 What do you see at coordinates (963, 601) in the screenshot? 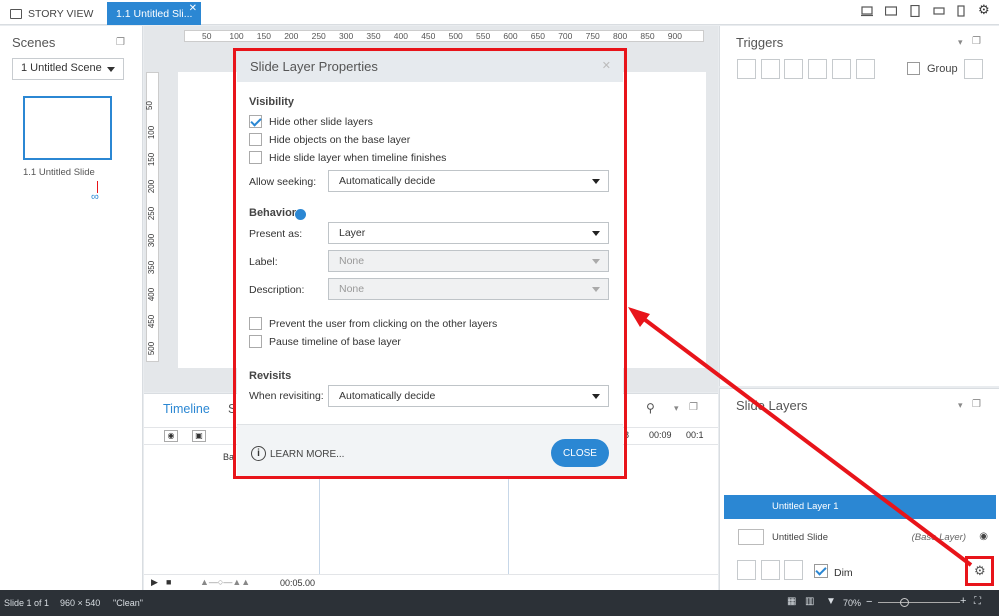
I see `zoom-in-icon: +` at bounding box center [963, 601].